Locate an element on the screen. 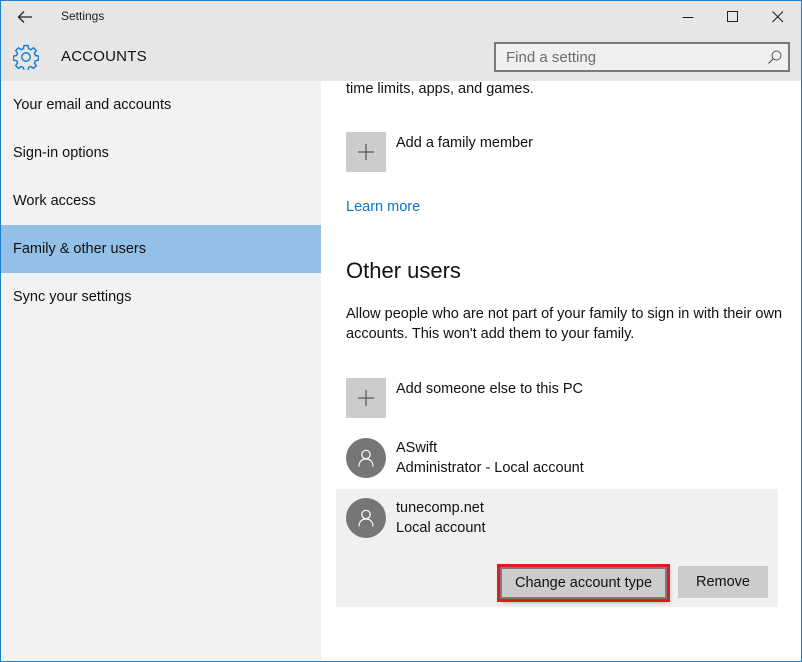  settings-header: ACCOUNTS is located at coordinates (401, 57).